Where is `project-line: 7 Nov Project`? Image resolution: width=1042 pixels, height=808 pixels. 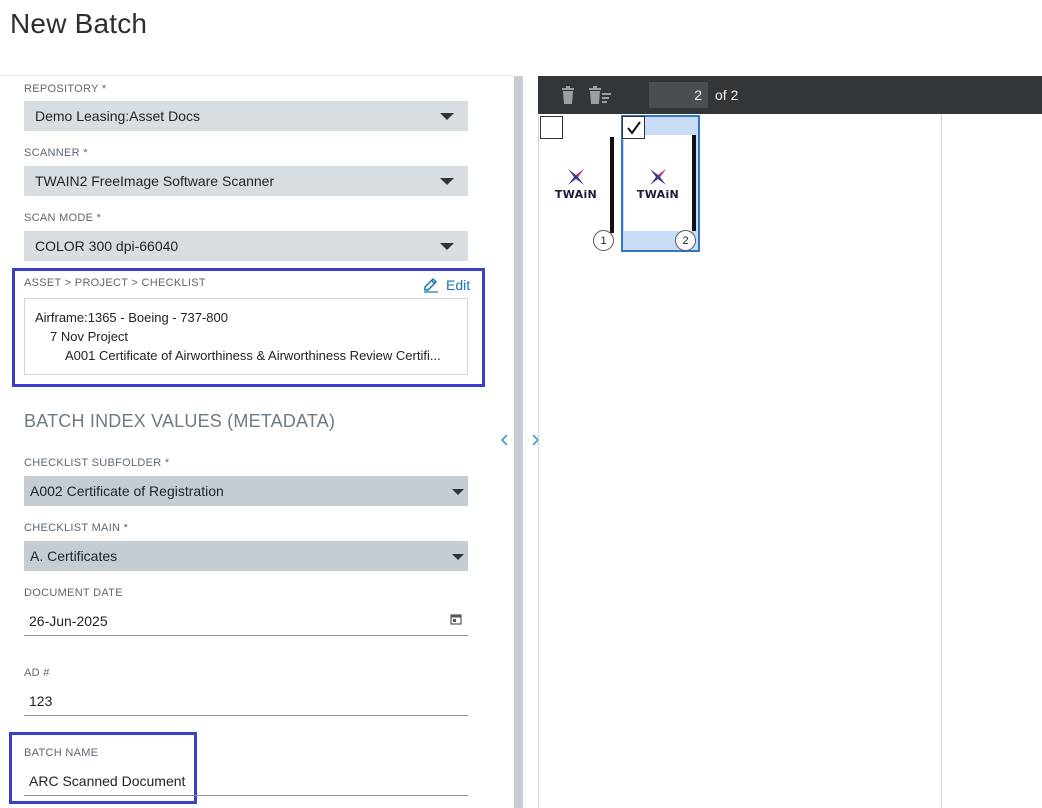 project-line: 7 Nov Project is located at coordinates (89, 336).